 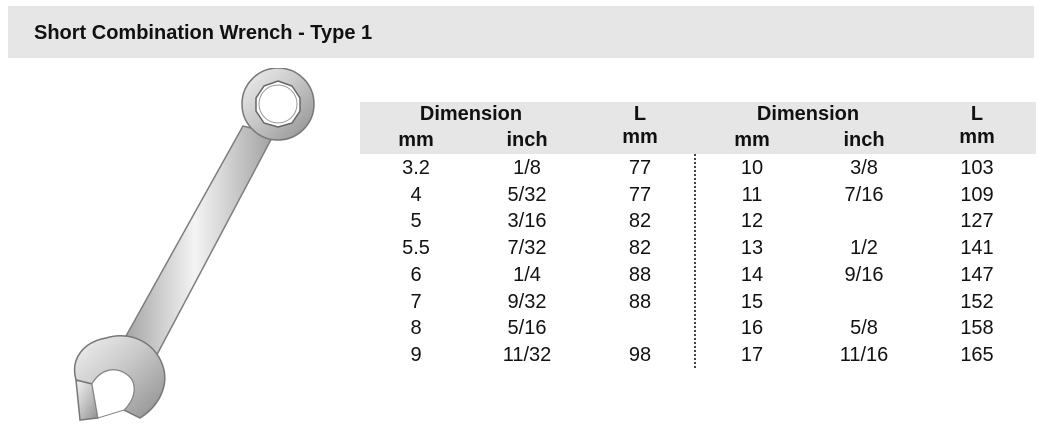 What do you see at coordinates (416, 354) in the screenshot?
I see `table-cell: 9` at bounding box center [416, 354].